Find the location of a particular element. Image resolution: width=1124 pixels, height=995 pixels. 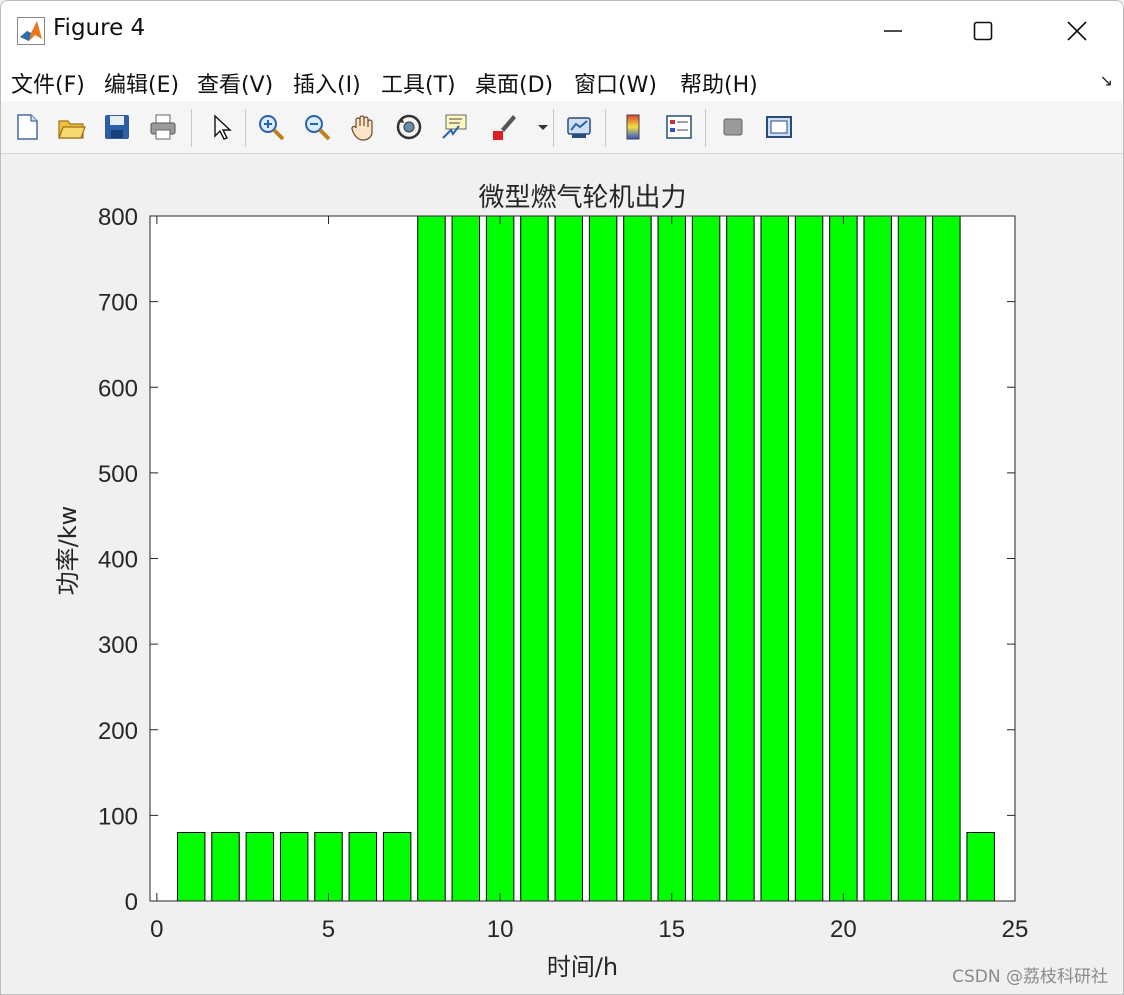

hide-plot-tools-icon is located at coordinates (733, 127).